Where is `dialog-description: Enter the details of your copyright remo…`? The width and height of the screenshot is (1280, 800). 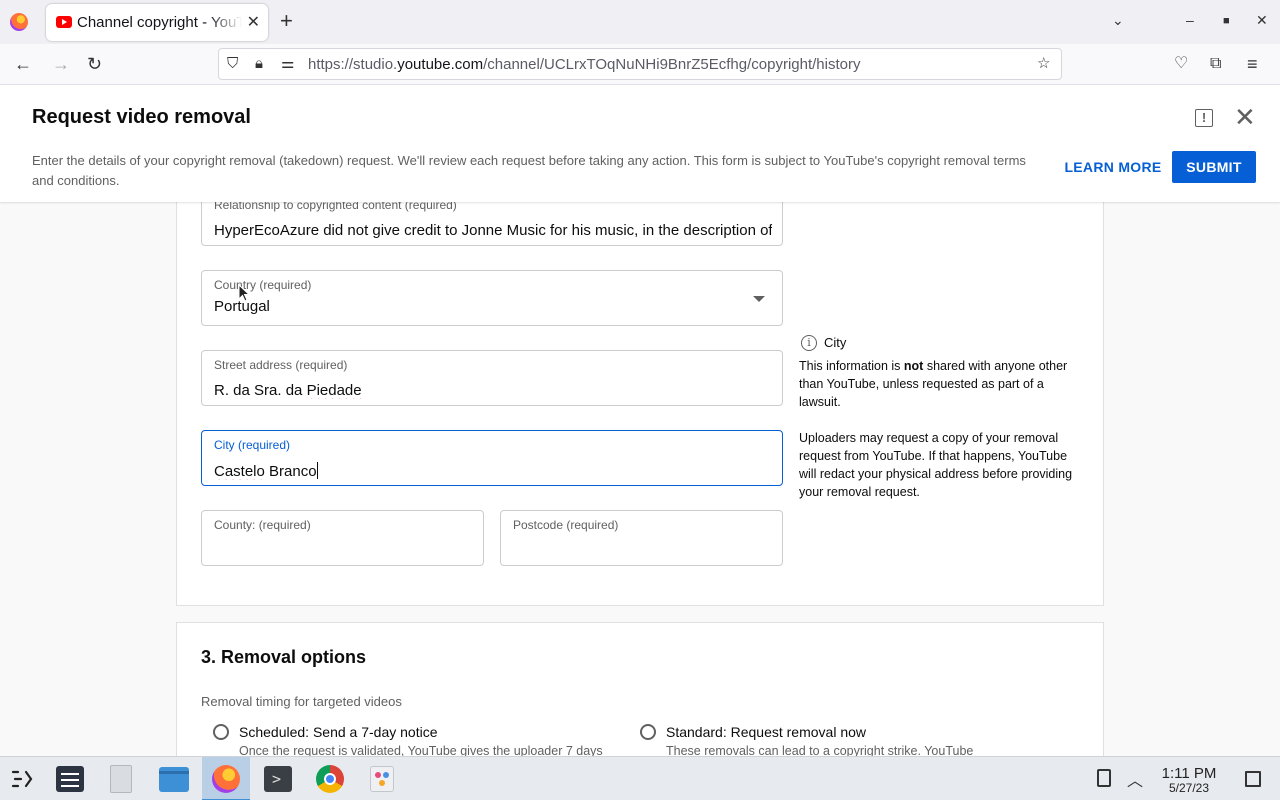
dialog-description: Enter the details of your copyright remo… is located at coordinates (529, 170).